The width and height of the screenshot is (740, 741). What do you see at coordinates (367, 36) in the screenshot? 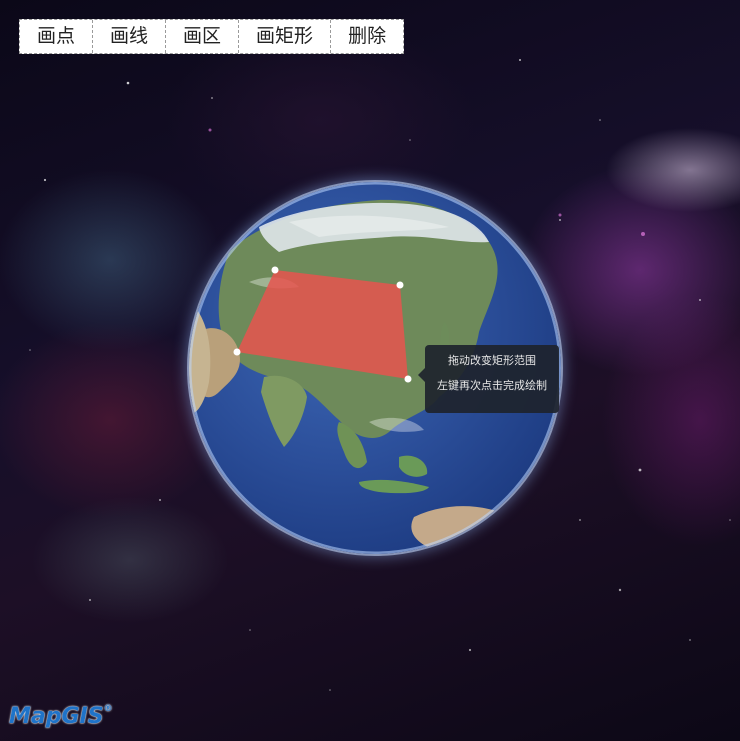
I see `delete-button: 删除` at bounding box center [367, 36].